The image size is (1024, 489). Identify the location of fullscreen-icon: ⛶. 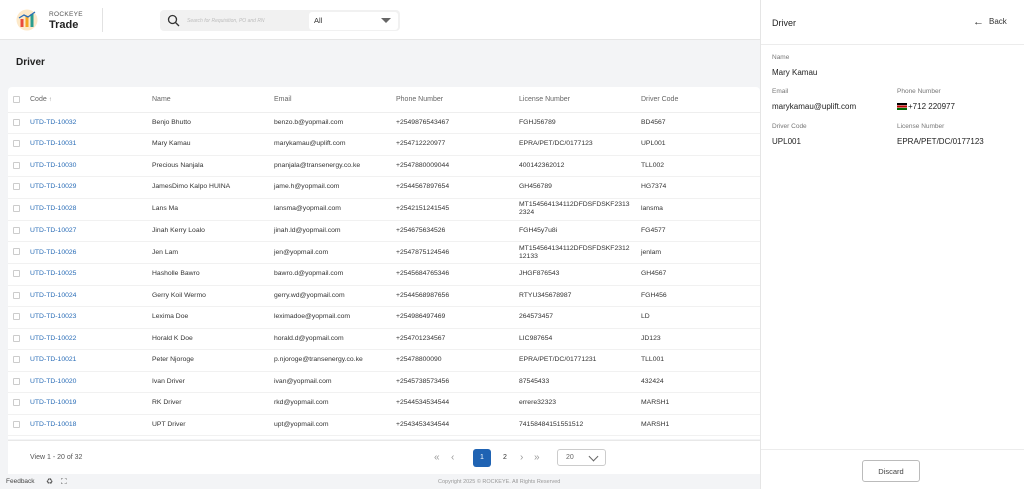
(64, 482).